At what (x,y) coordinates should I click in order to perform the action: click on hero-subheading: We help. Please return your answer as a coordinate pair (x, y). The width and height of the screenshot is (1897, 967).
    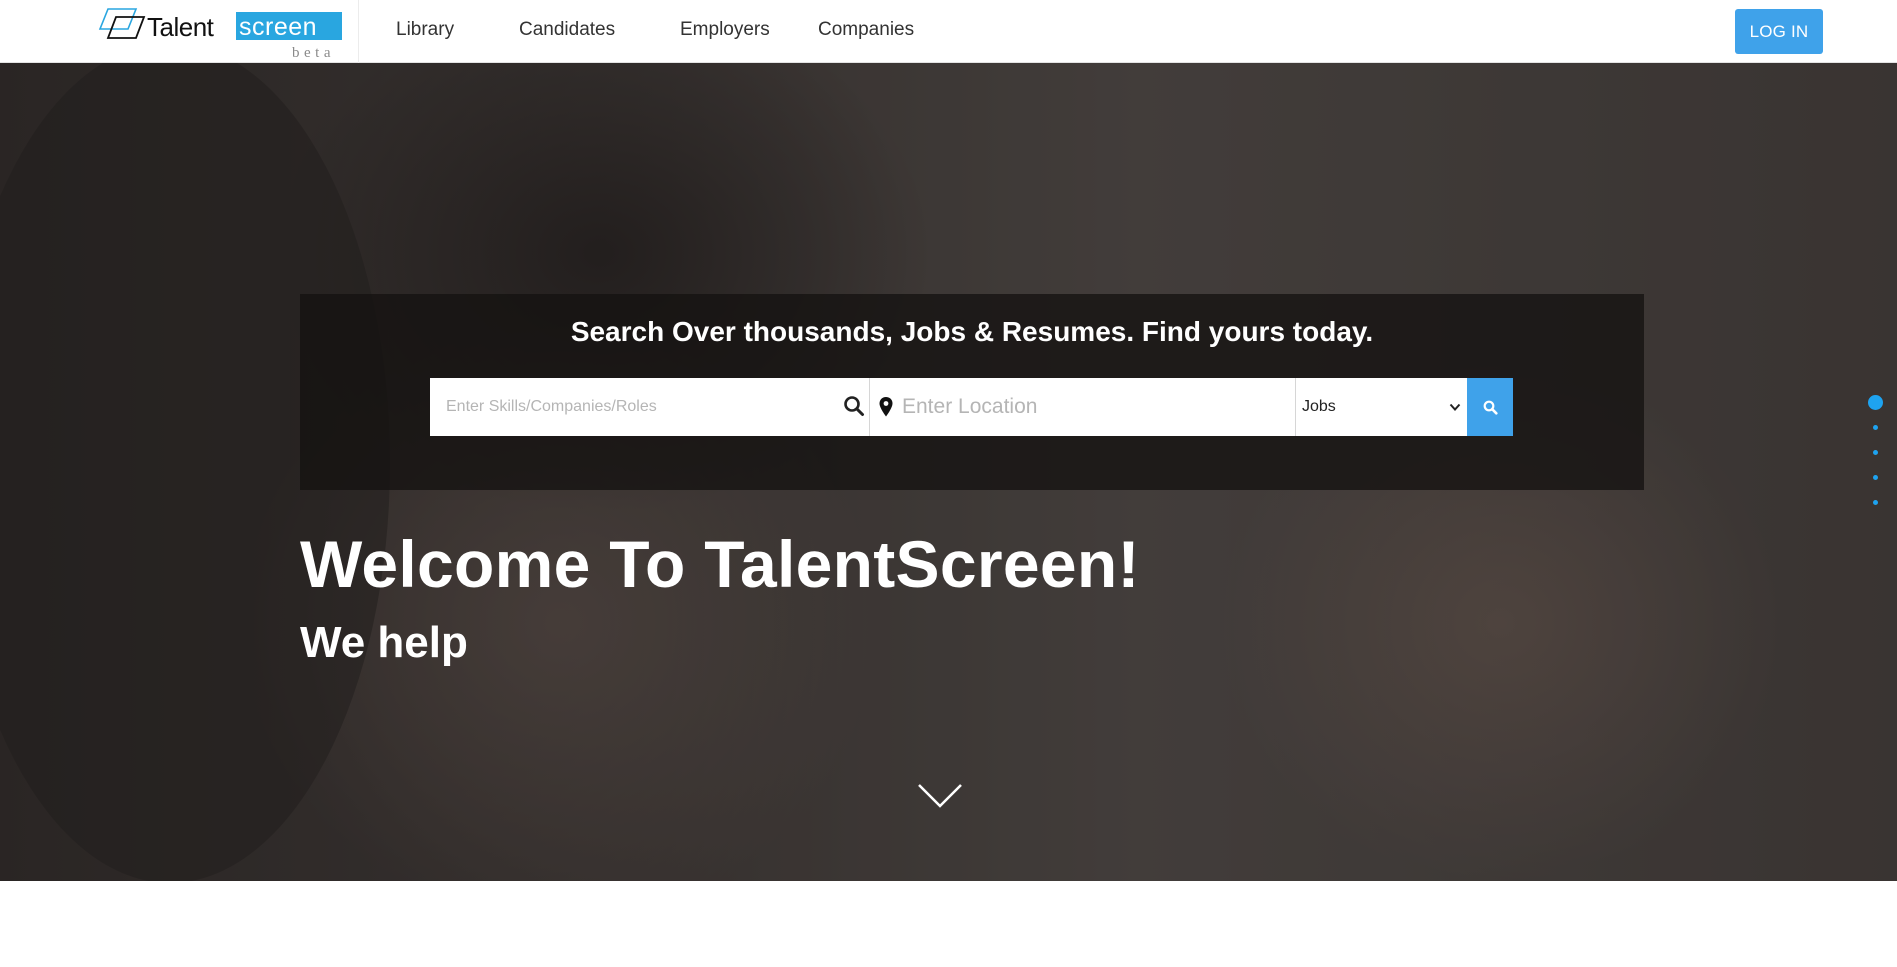
    Looking at the image, I should click on (384, 642).